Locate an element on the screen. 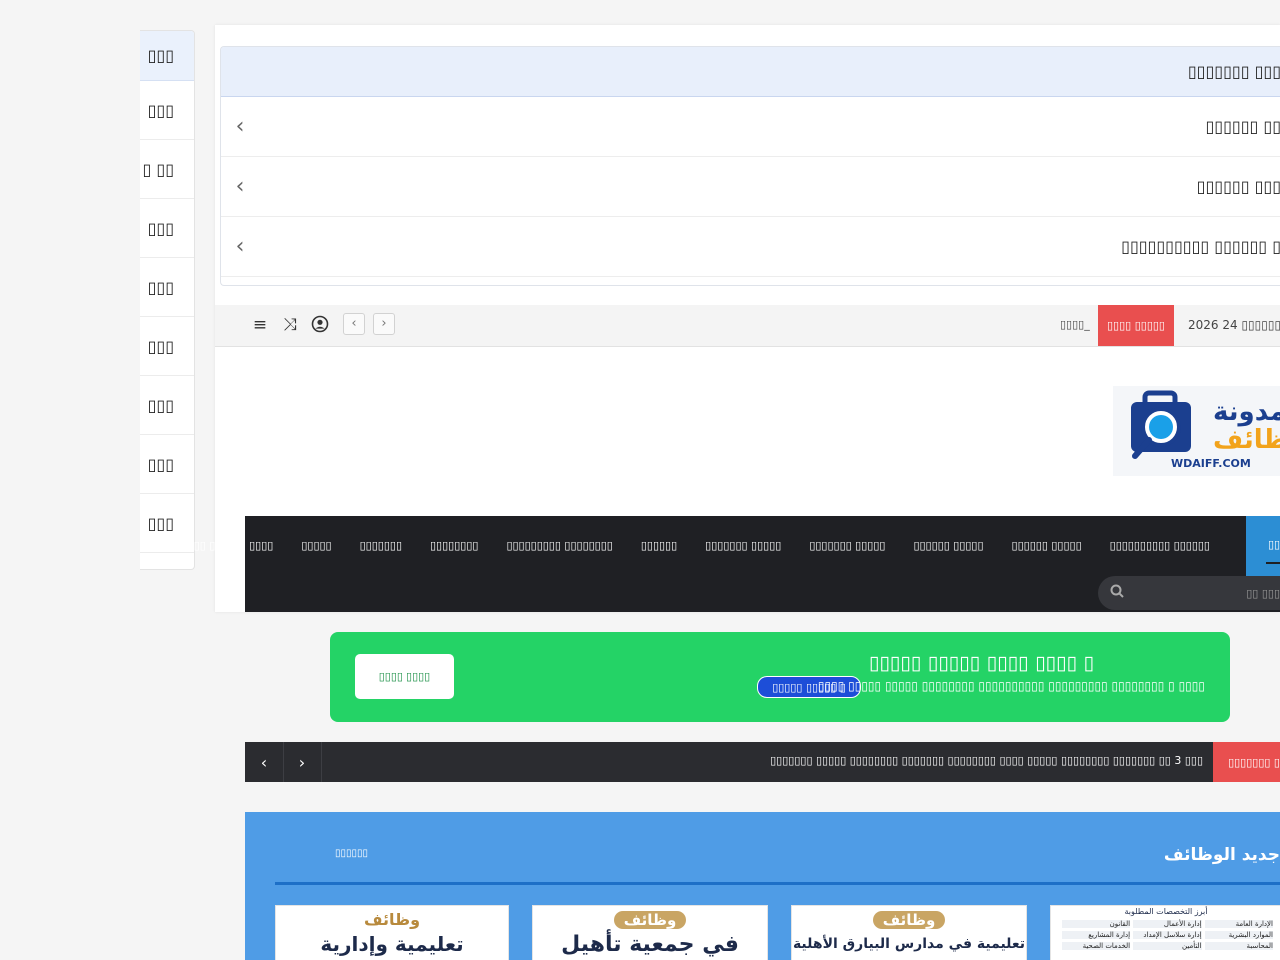 This screenshot has width=1280, height=960. section-divider is located at coordinates (777, 883).